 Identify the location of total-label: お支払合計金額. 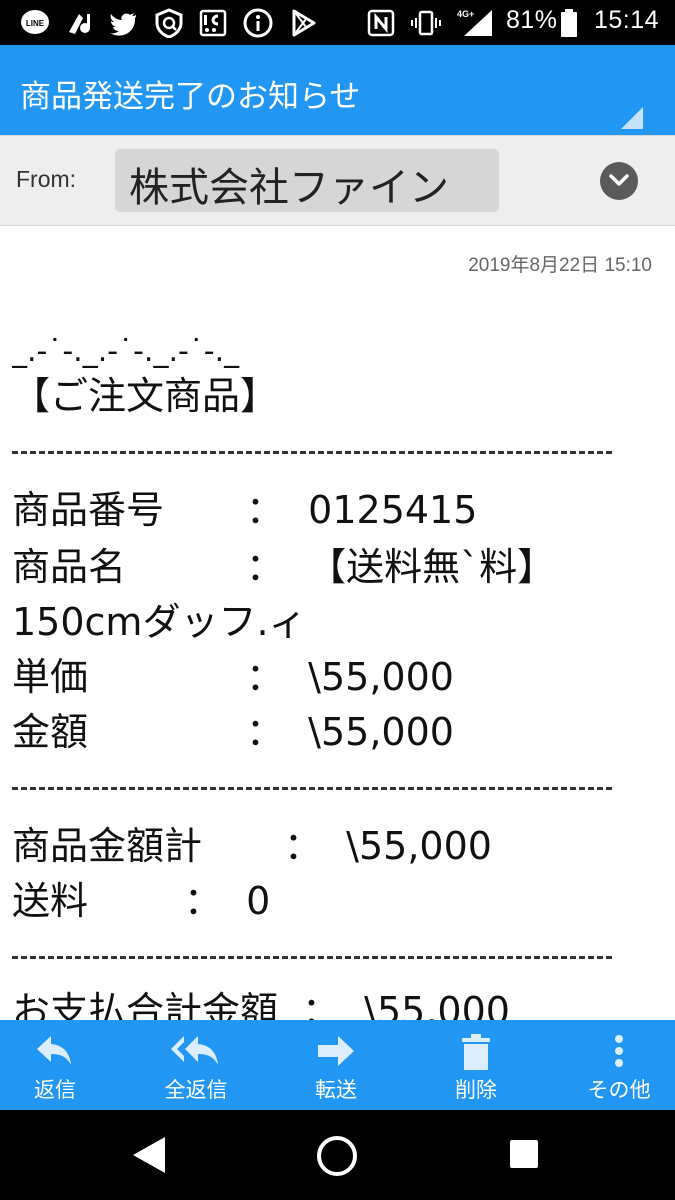
(145, 1004).